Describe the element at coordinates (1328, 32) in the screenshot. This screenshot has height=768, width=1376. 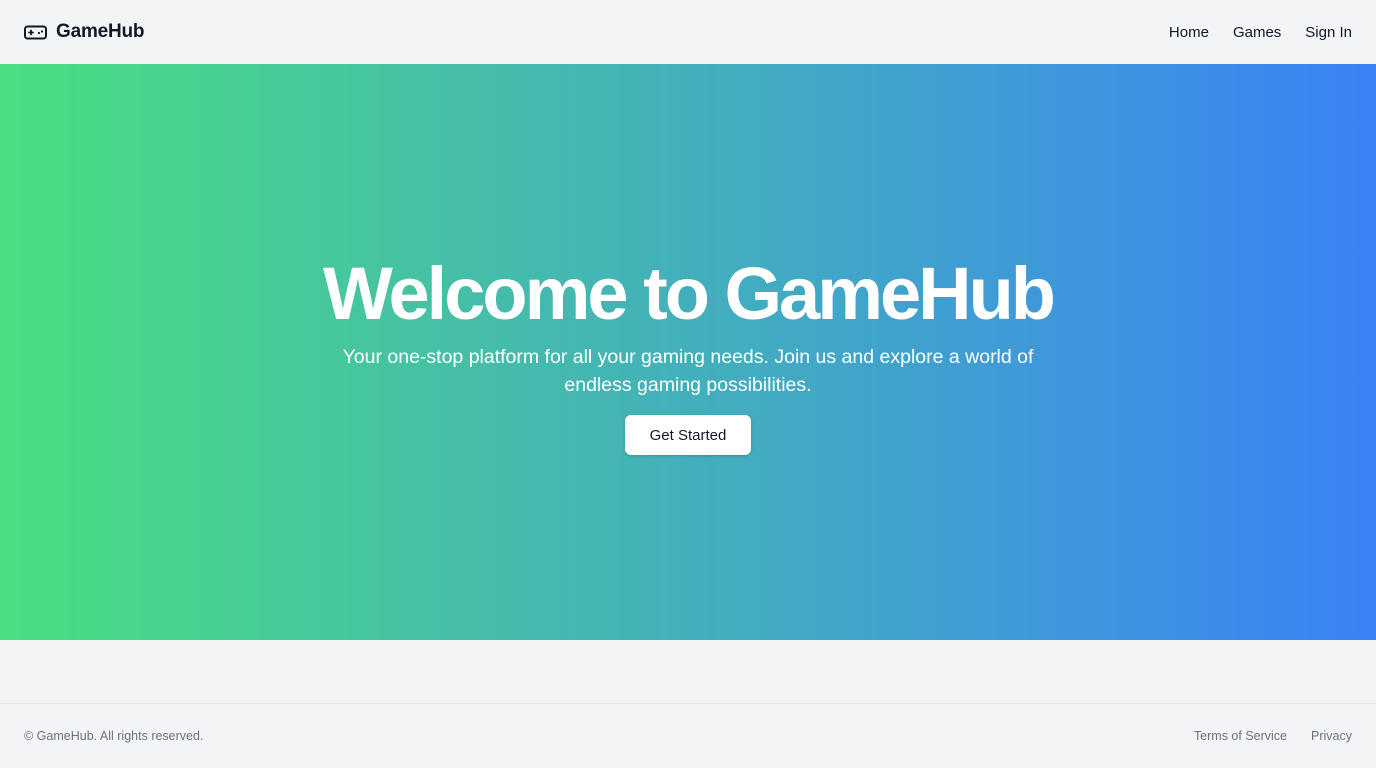
I see `nav-sign-in-link: Sign In` at that location.